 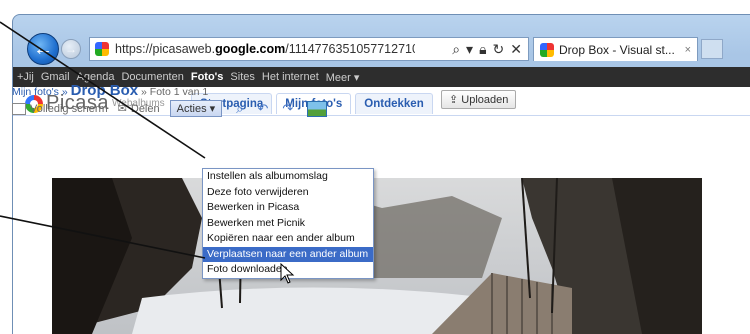 I want to click on address-controls: ⌕ ▾ 🔒︎ ↻ ✕, so click(x=490, y=49).